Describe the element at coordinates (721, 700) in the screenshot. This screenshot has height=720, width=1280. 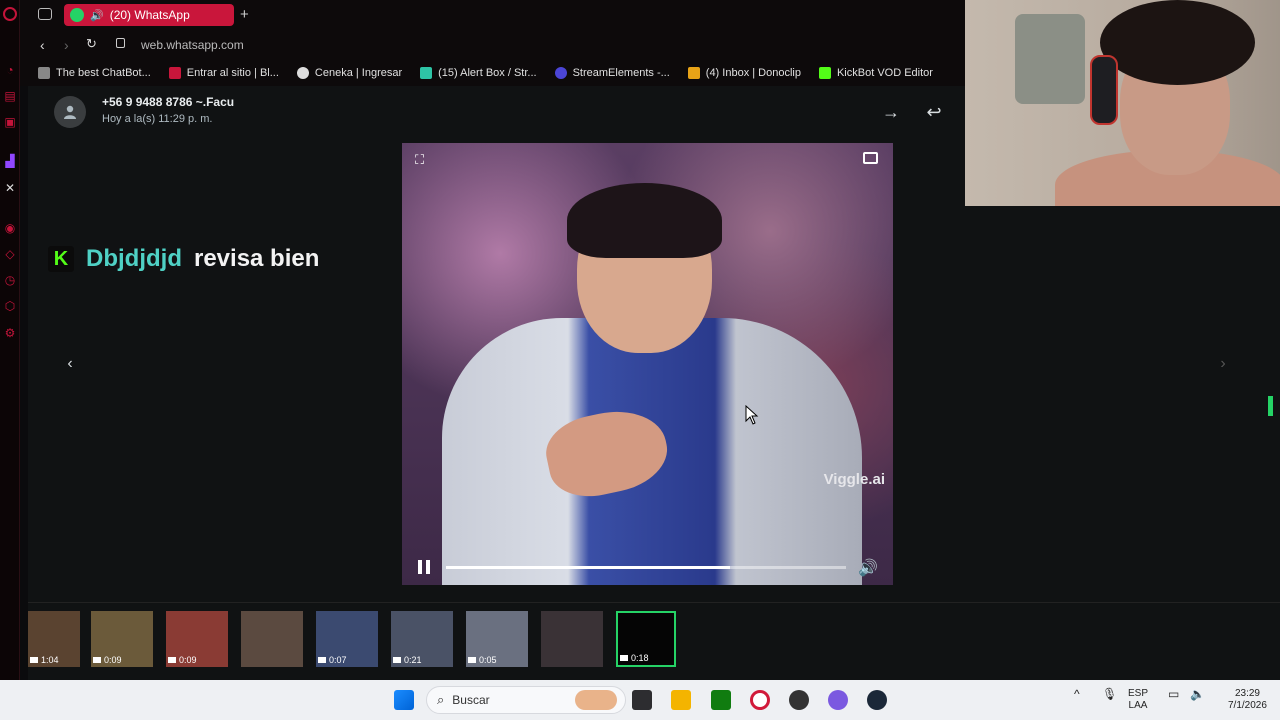
I see `xbox-icon` at that location.